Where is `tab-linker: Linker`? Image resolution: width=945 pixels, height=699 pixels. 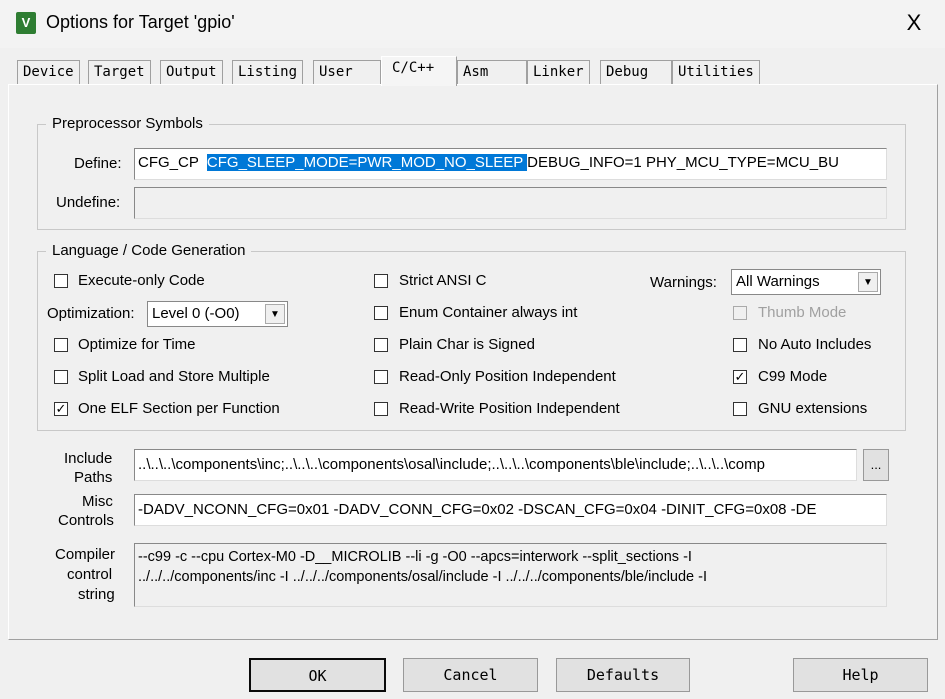
tab-linker: Linker is located at coordinates (558, 72).